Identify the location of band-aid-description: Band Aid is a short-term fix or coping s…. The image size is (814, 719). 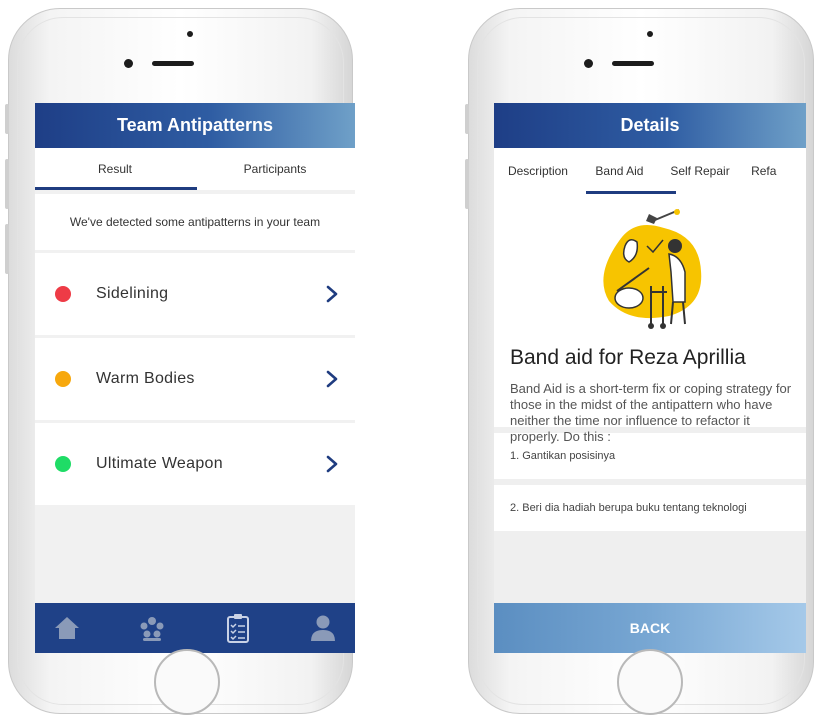
(651, 412).